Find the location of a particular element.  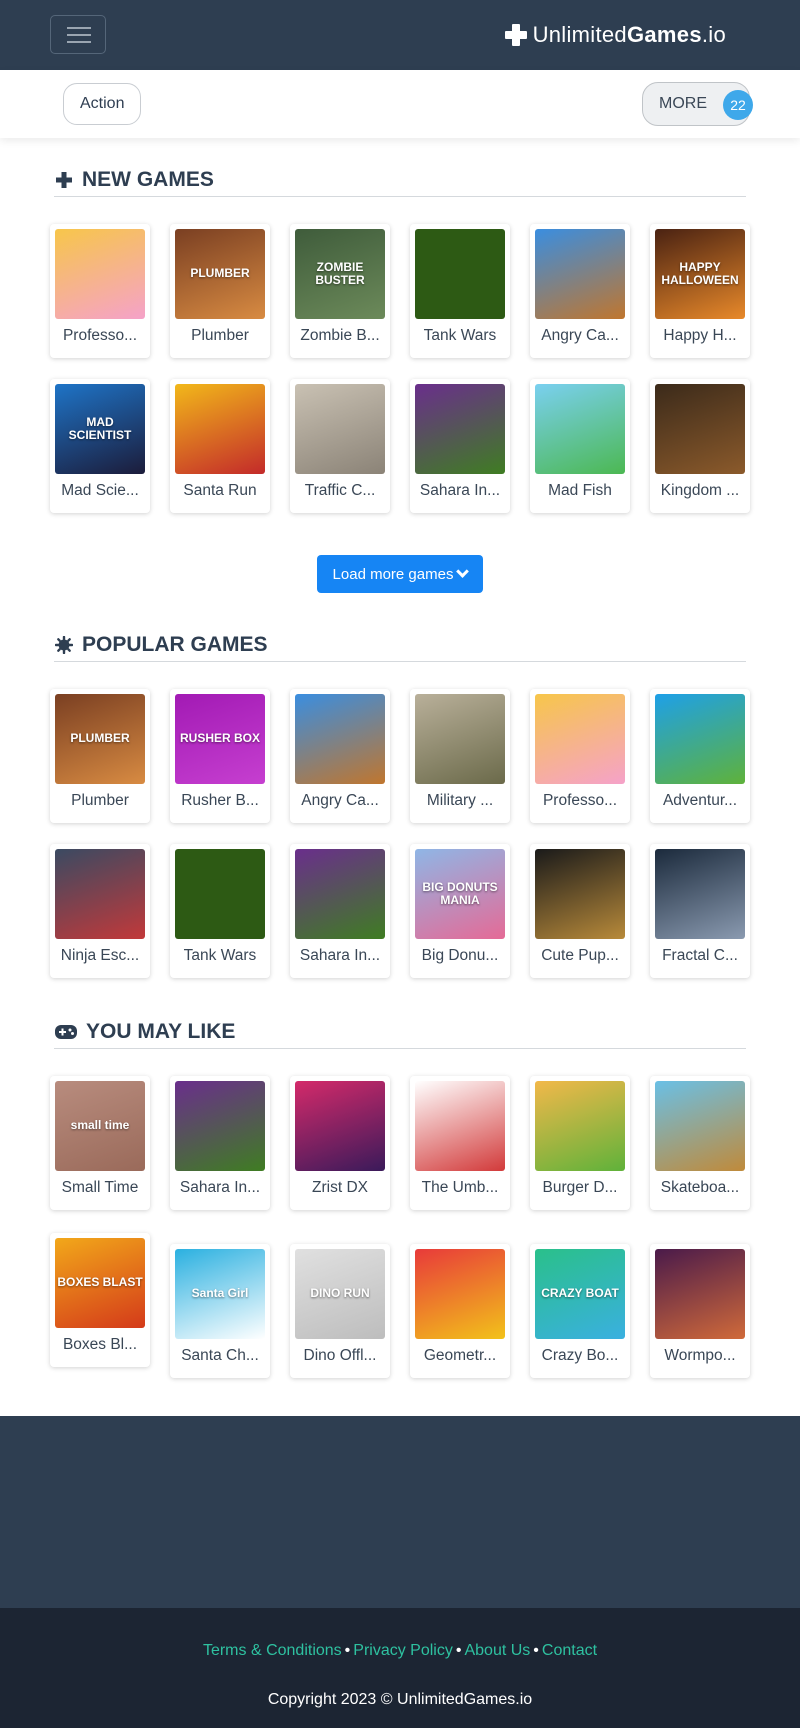

game-card: Santa Run is located at coordinates (220, 446).